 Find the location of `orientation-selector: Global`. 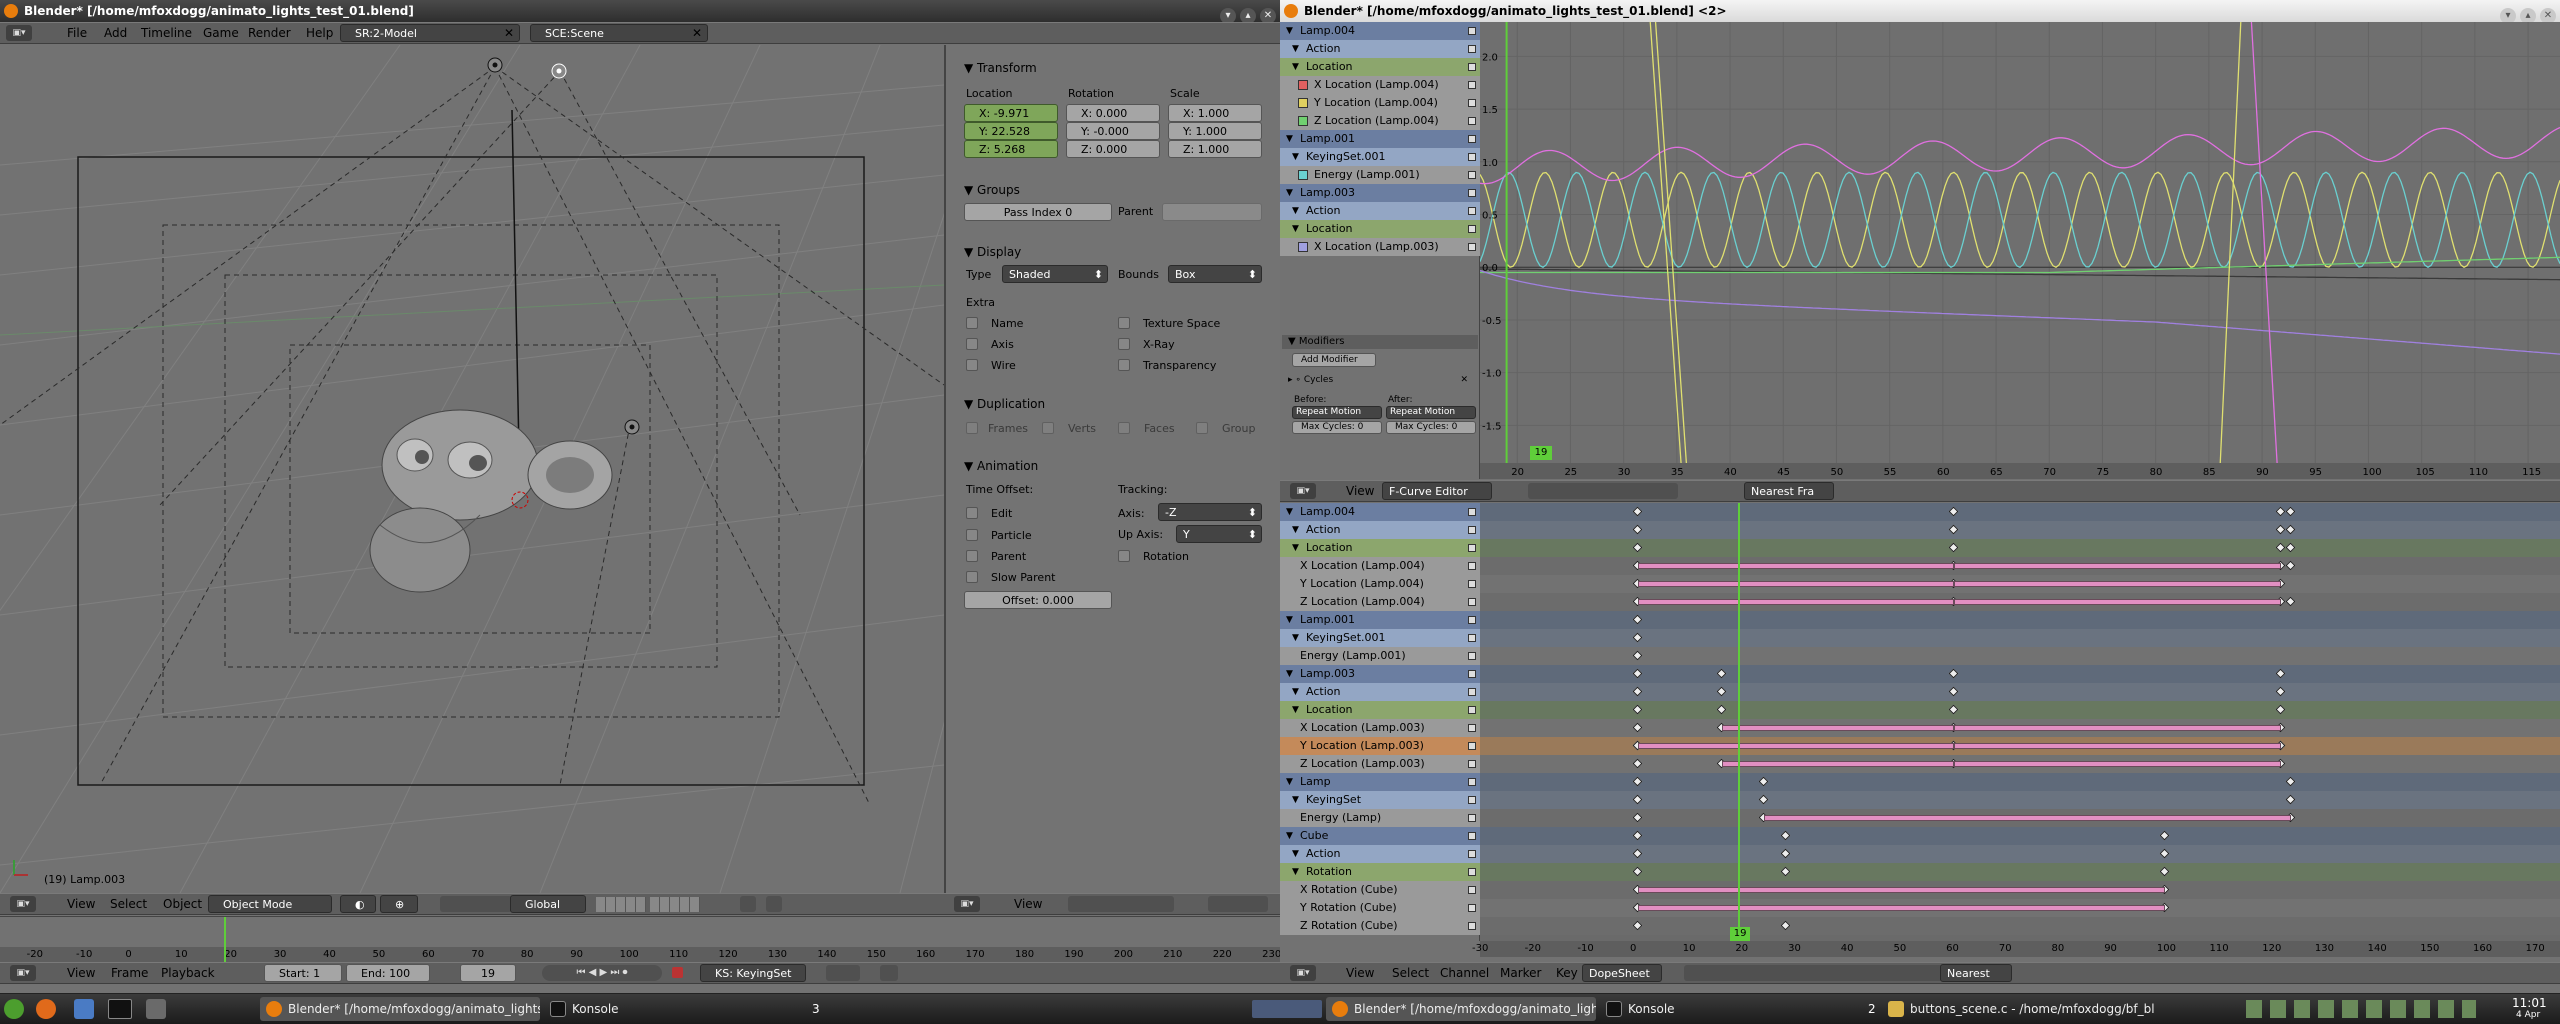

orientation-selector: Global is located at coordinates (548, 904).